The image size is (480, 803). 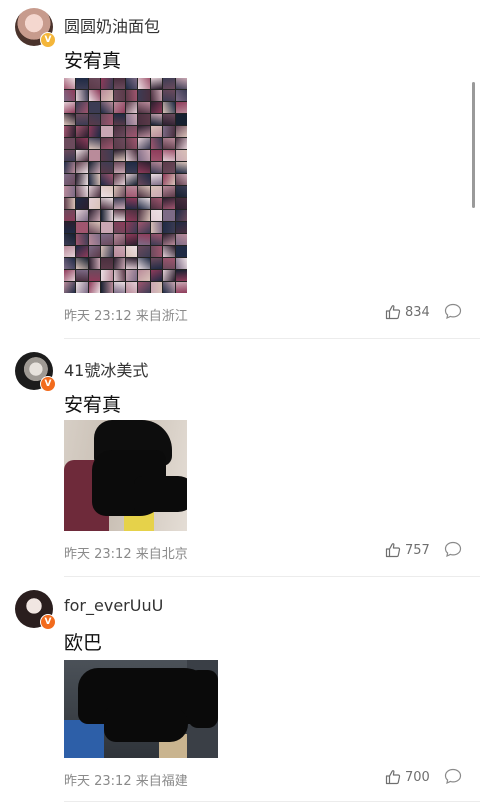 What do you see at coordinates (407, 777) in the screenshot?
I see `like-button: 700` at bounding box center [407, 777].